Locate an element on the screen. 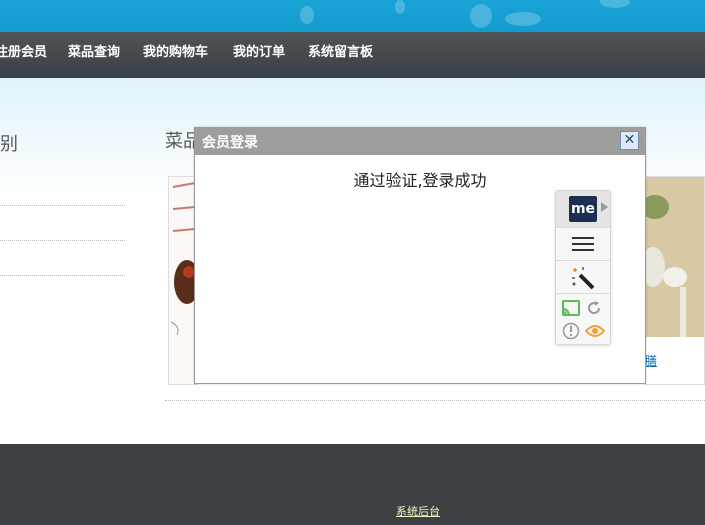 The height and width of the screenshot is (525, 705). extension-toolbar: me is located at coordinates (583, 267).